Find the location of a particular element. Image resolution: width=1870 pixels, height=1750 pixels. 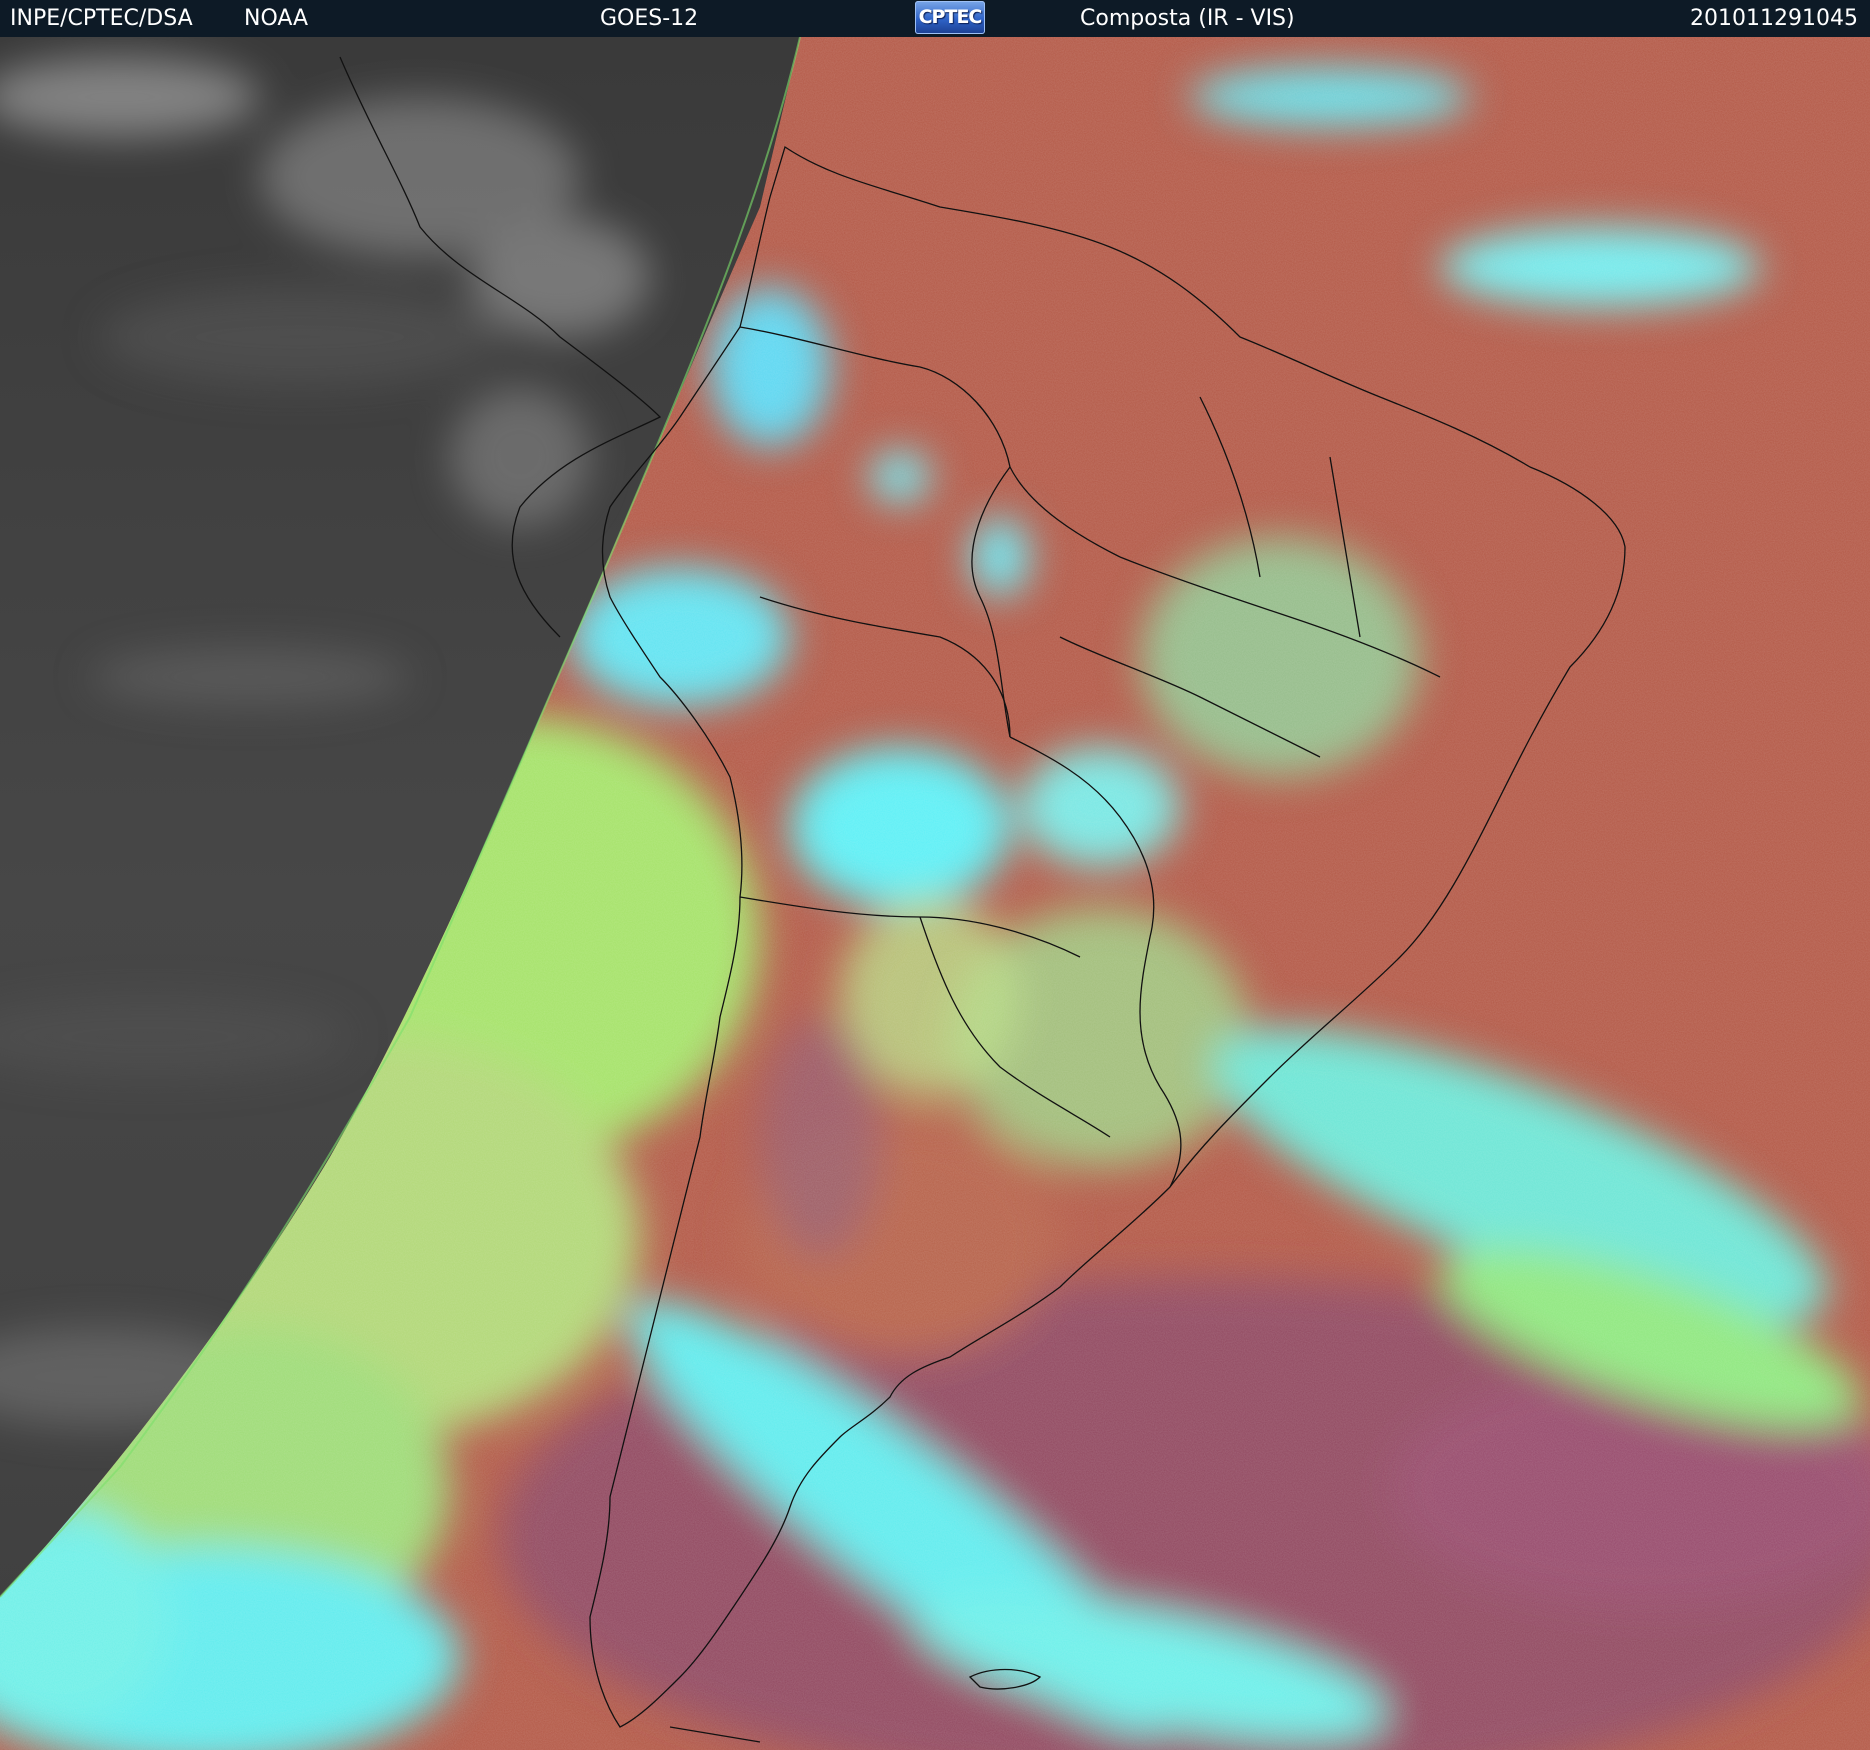

timestamp-label: 201011291045 is located at coordinates (1774, 18).